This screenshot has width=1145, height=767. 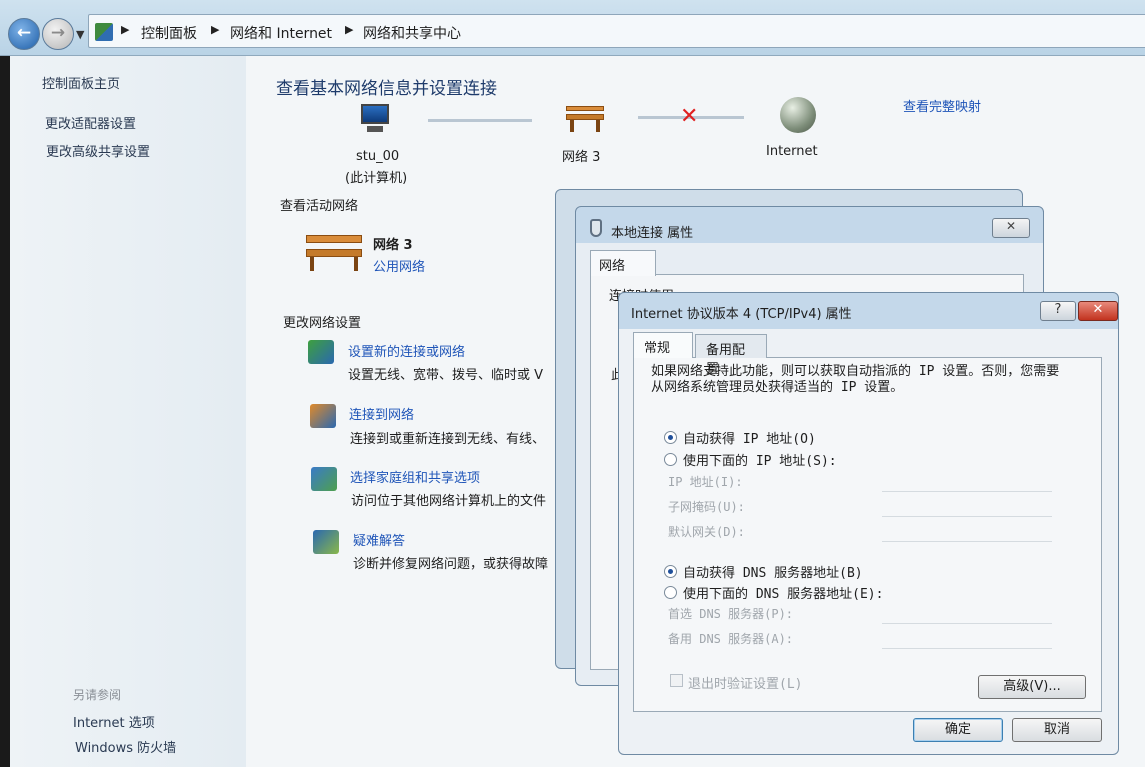 I want to click on forward-button: →, so click(x=58, y=34).